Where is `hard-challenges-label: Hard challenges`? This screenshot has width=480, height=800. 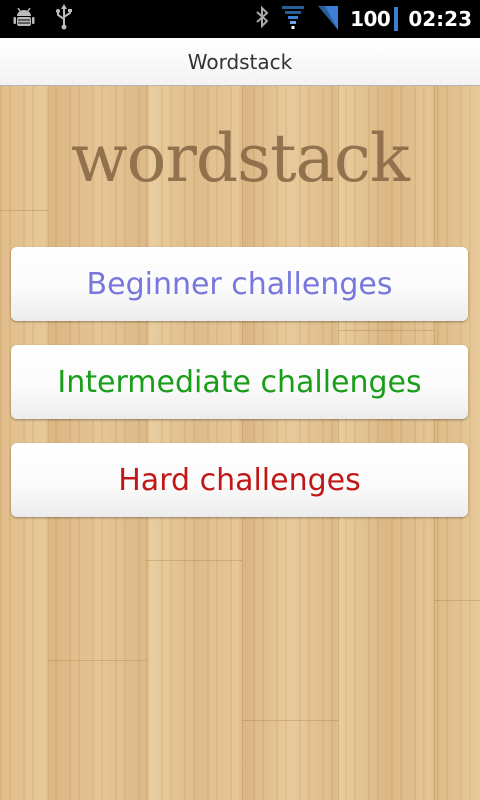
hard-challenges-label: Hard challenges is located at coordinates (239, 480).